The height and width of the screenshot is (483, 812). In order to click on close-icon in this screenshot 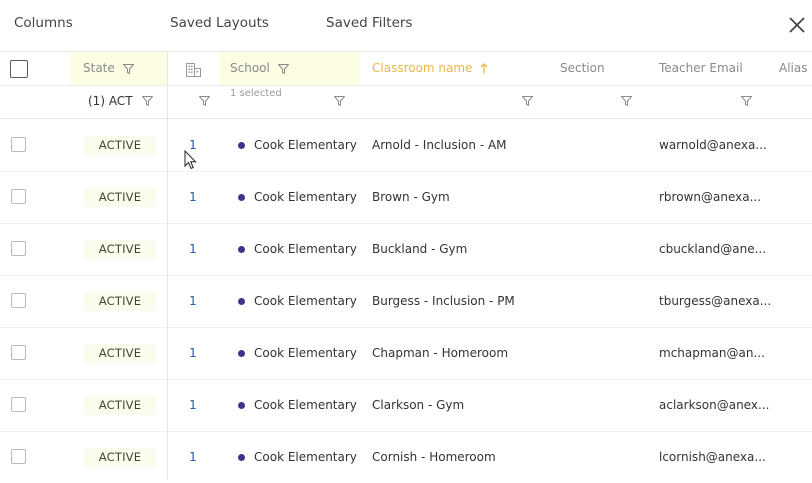, I will do `click(797, 25)`.